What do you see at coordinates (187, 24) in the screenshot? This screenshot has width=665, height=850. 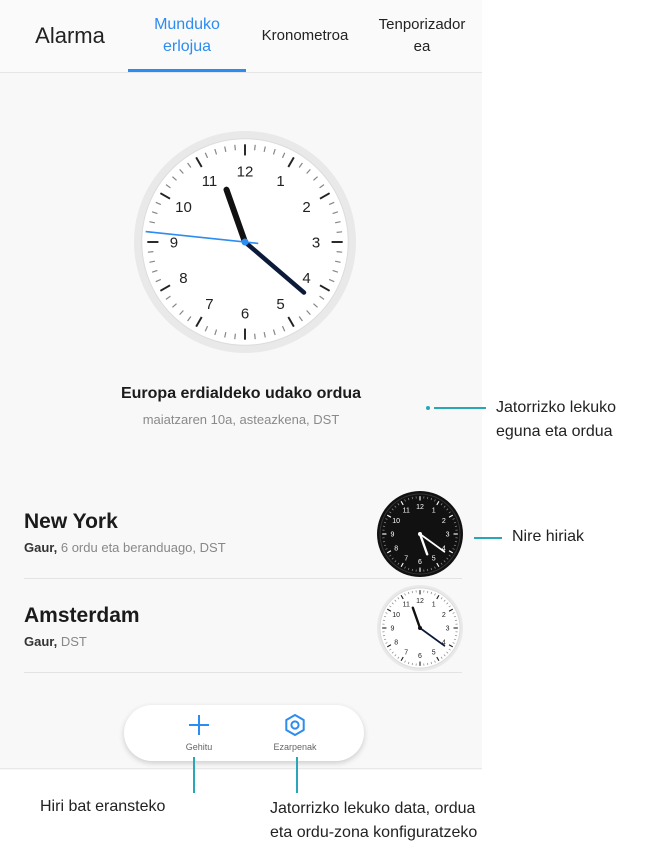 I see `tab-world-clock-label-line1: Munduko` at bounding box center [187, 24].